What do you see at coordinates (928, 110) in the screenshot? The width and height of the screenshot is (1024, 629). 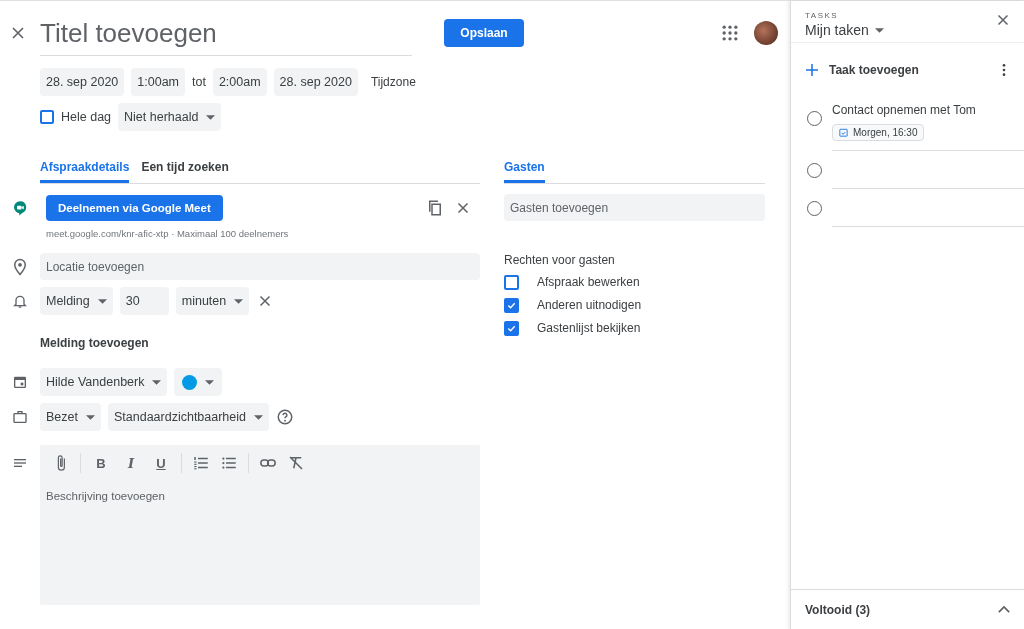 I see `task-title: Contact opnemen met Tom` at bounding box center [928, 110].